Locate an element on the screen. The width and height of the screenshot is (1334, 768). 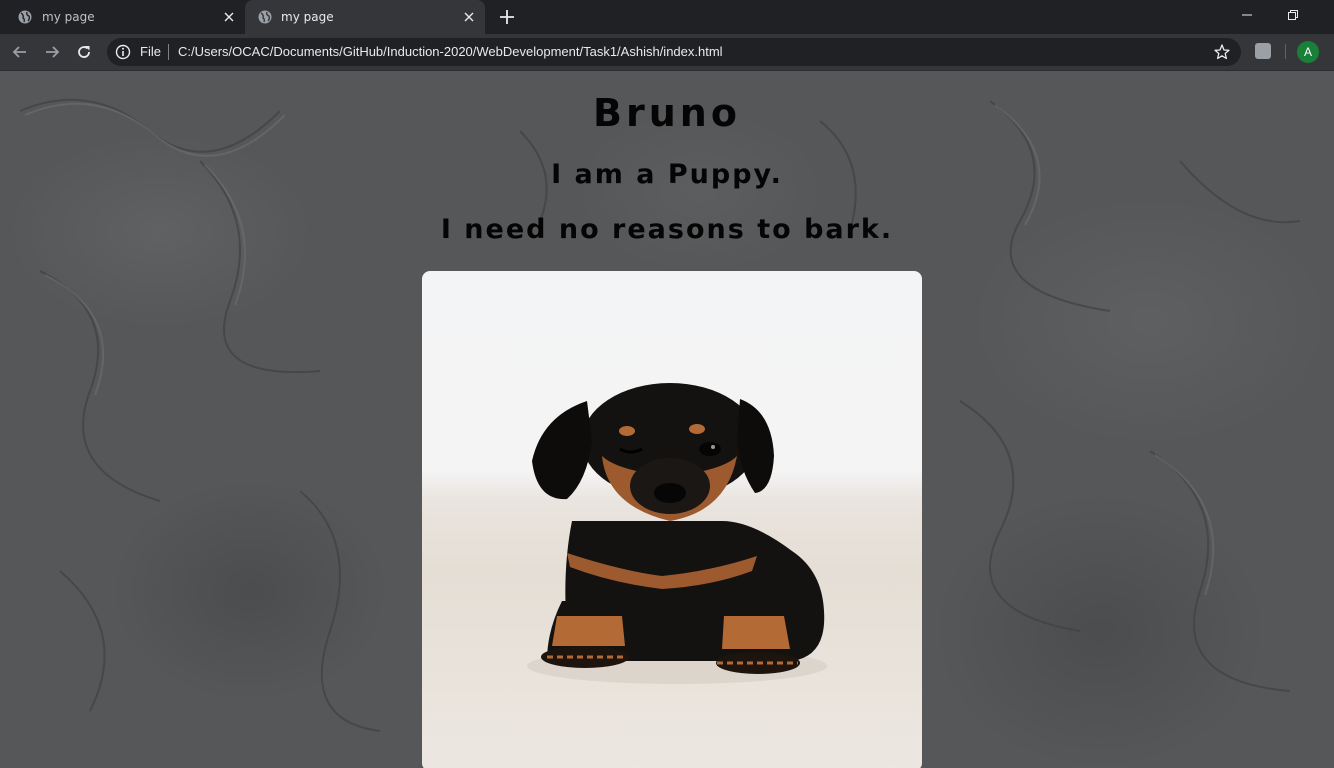
page-tagline: I need no reasons to bark. is located at coordinates (667, 229).